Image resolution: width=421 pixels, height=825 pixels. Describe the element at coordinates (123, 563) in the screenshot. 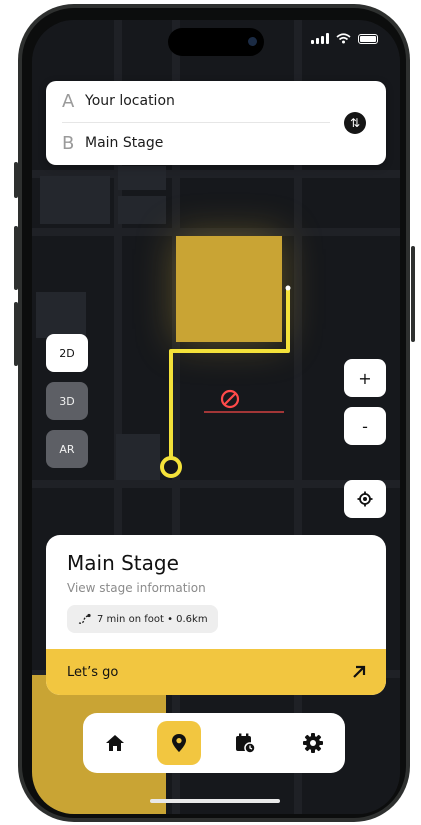

I see `destination-title: Main Stage` at that location.